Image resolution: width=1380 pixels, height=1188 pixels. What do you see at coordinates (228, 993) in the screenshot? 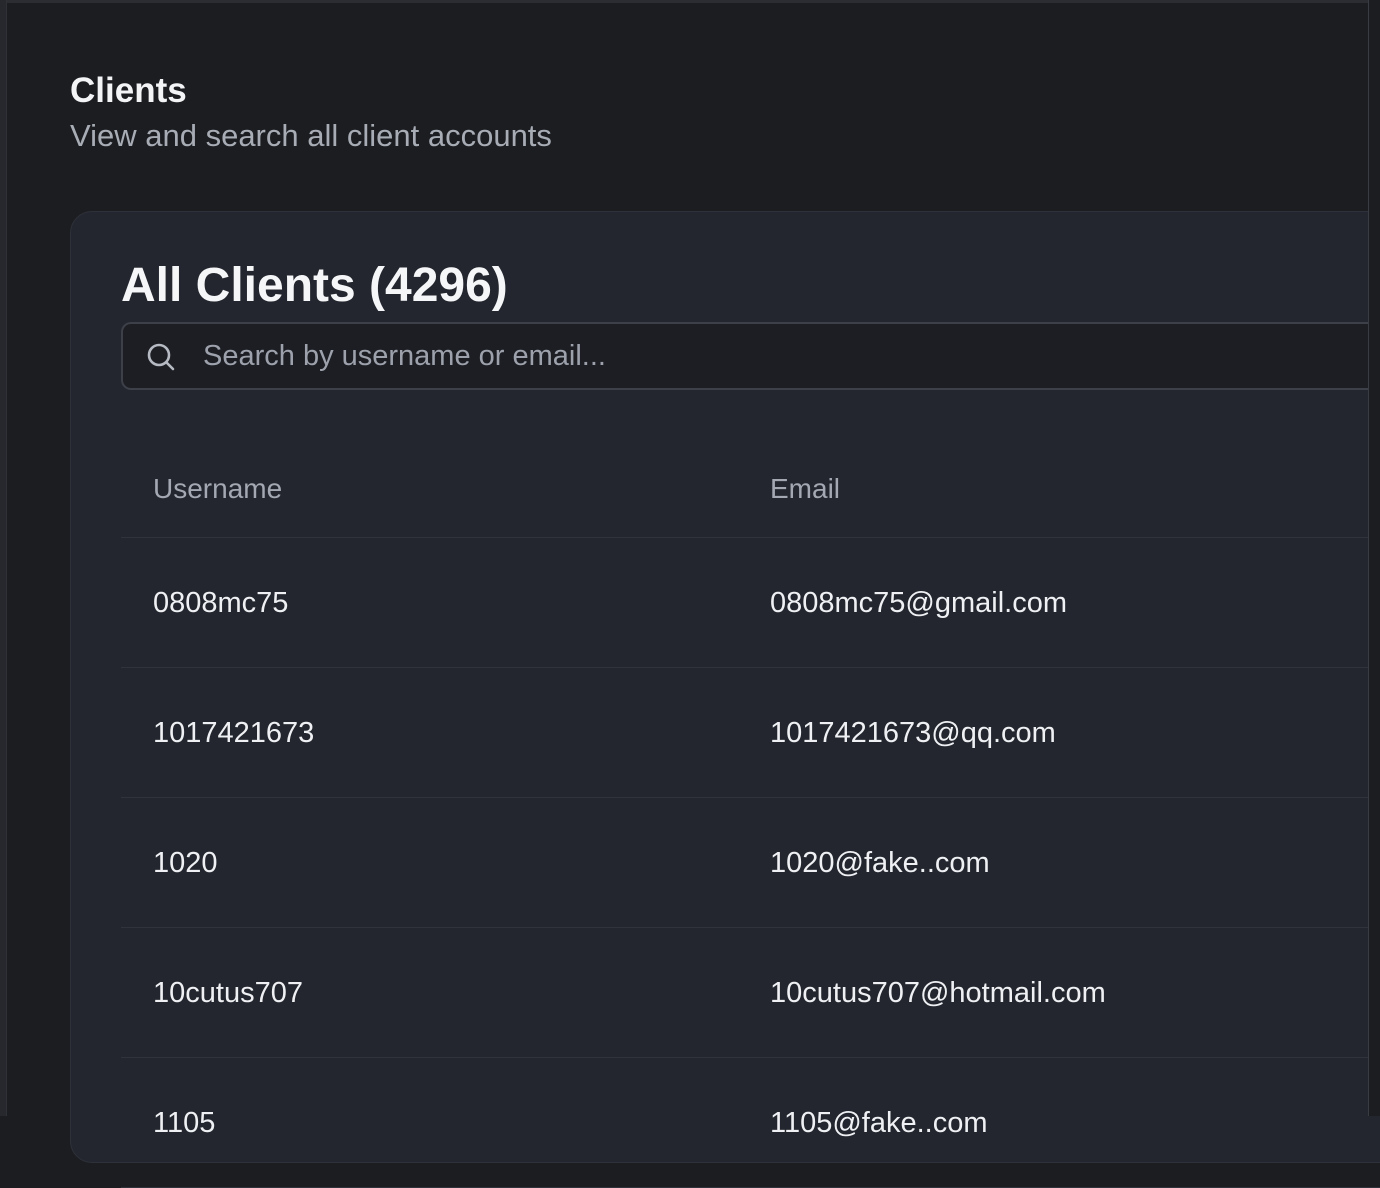
I see `username-cell: 10cutus707` at bounding box center [228, 993].